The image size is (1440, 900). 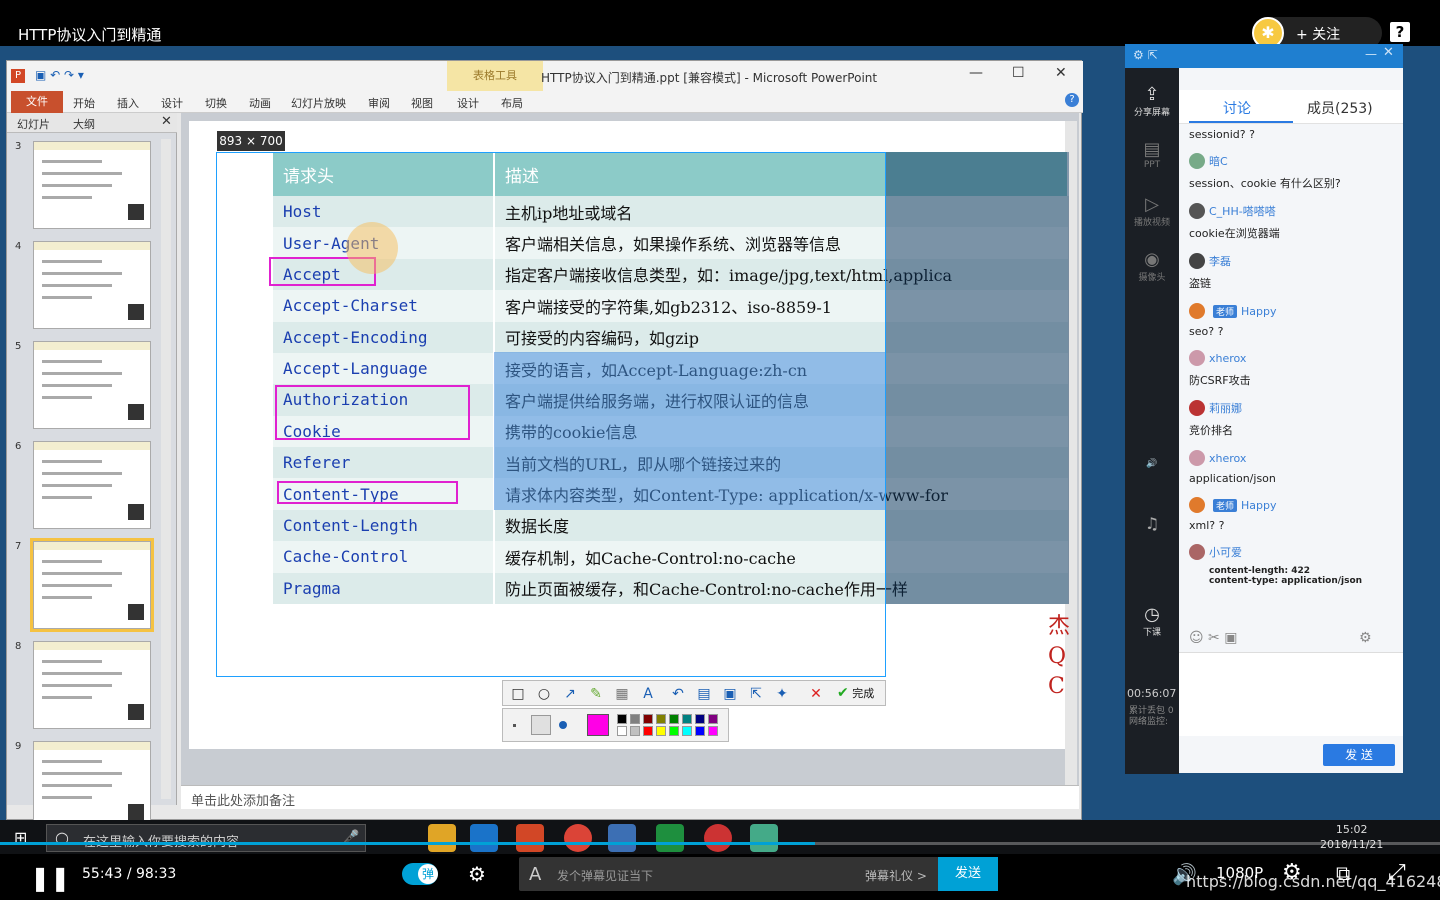 What do you see at coordinates (530, 838) in the screenshot?
I see `powerpoint-app-icon` at bounding box center [530, 838].